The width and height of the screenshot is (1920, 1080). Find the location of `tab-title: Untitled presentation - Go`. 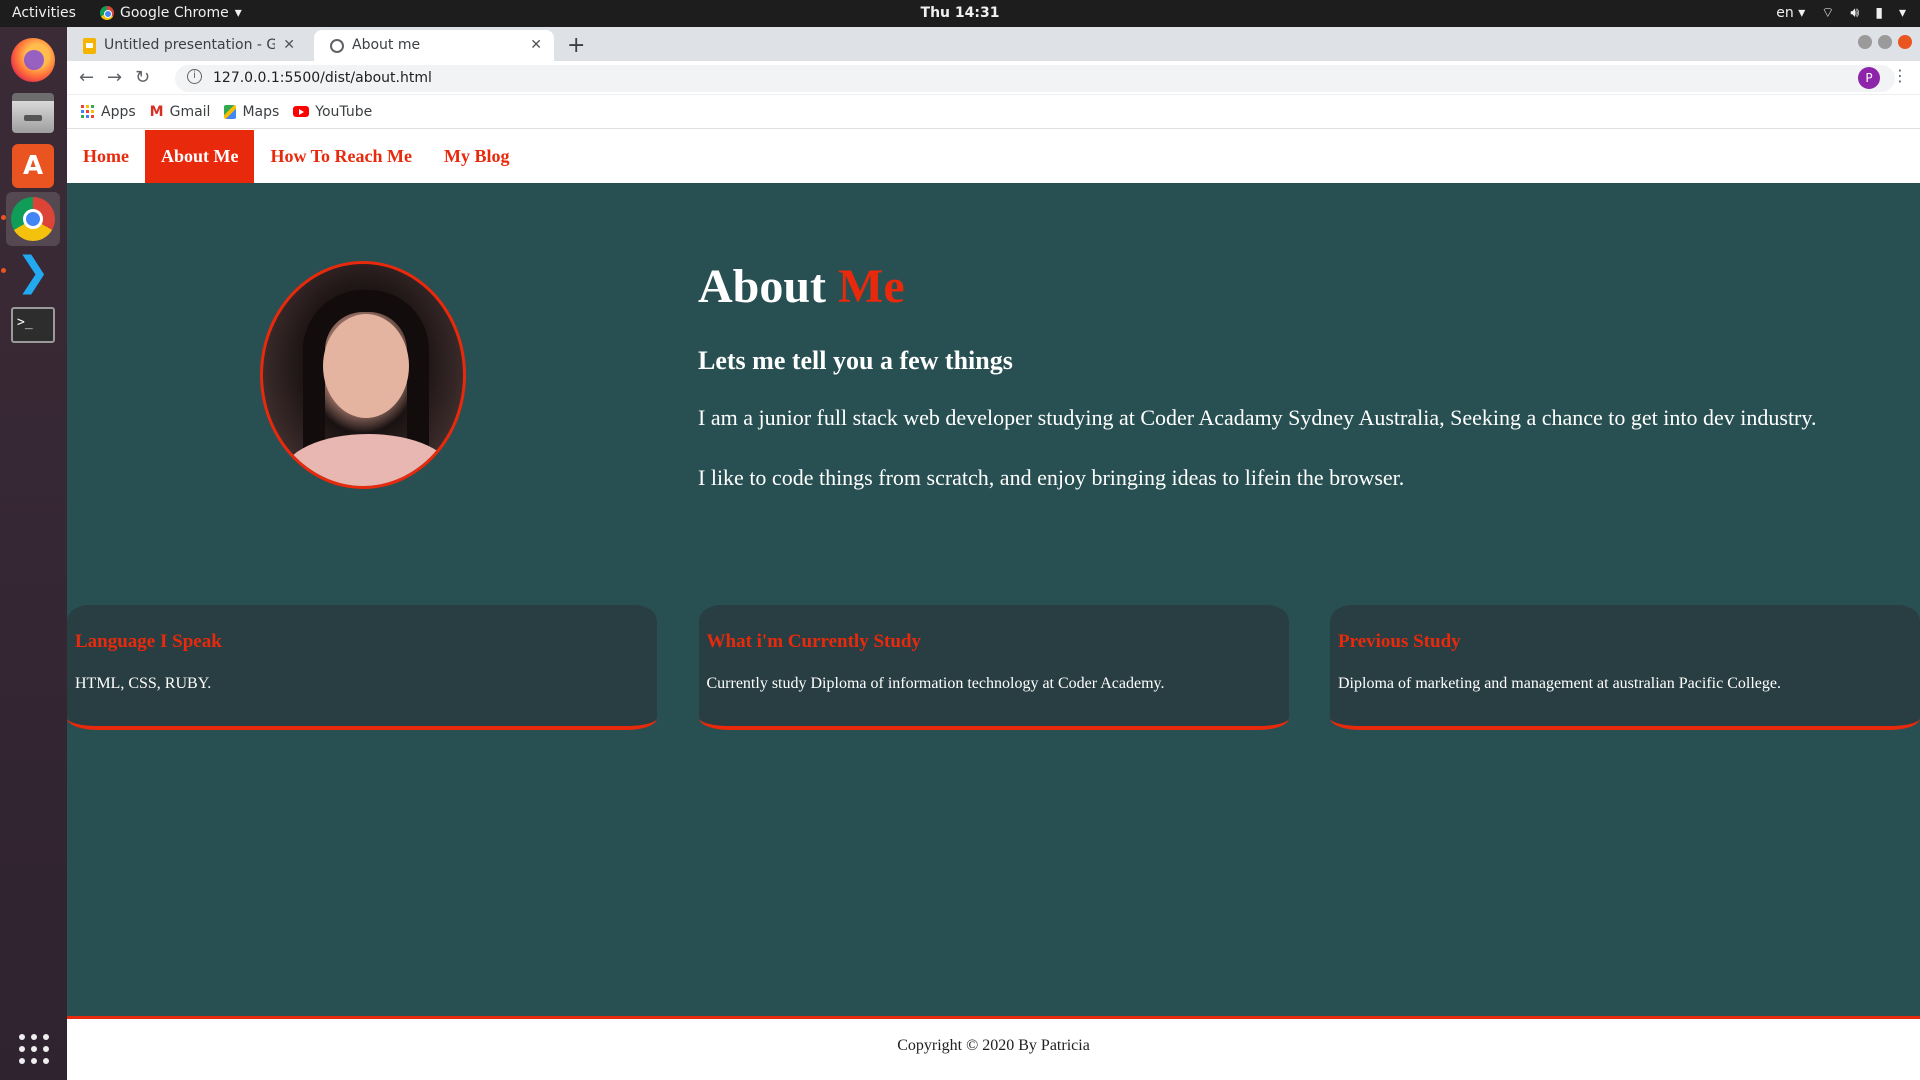

tab-title: Untitled presentation - Go is located at coordinates (190, 45).